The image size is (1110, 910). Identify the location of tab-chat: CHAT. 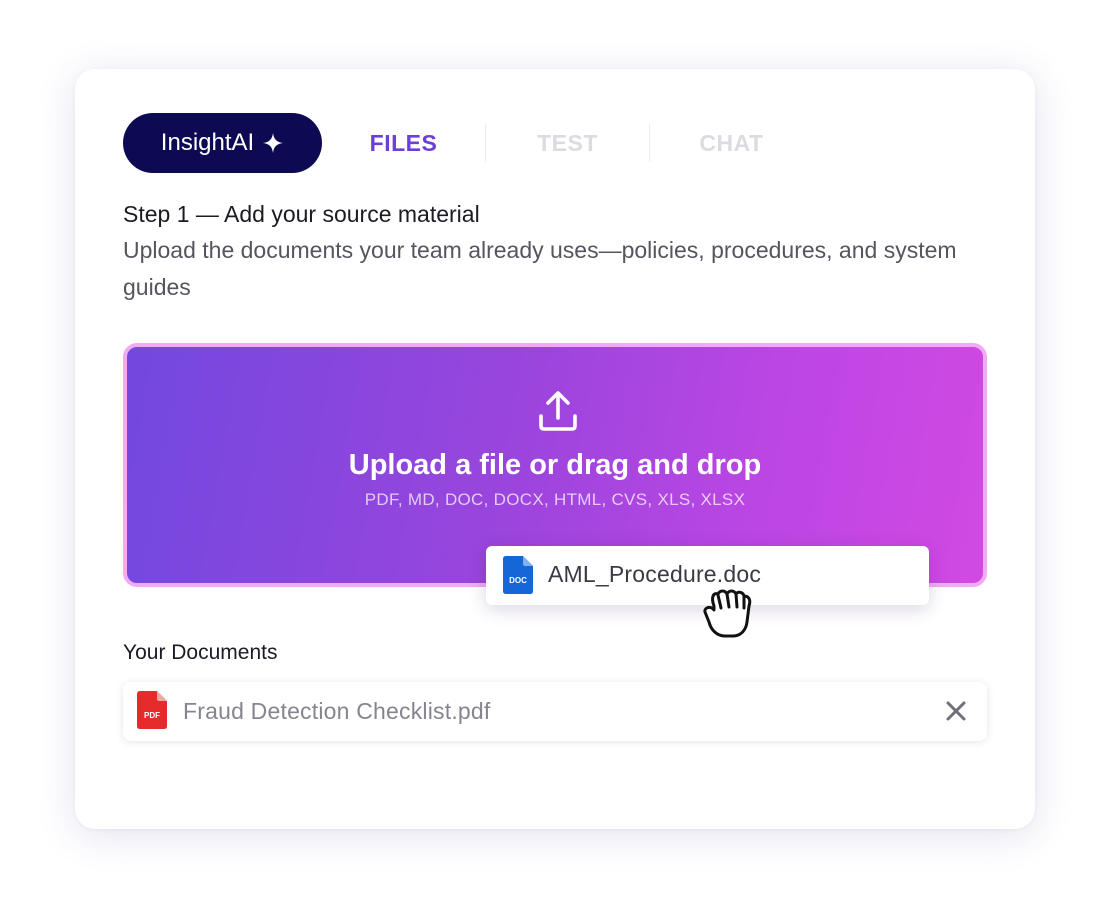
(731, 143).